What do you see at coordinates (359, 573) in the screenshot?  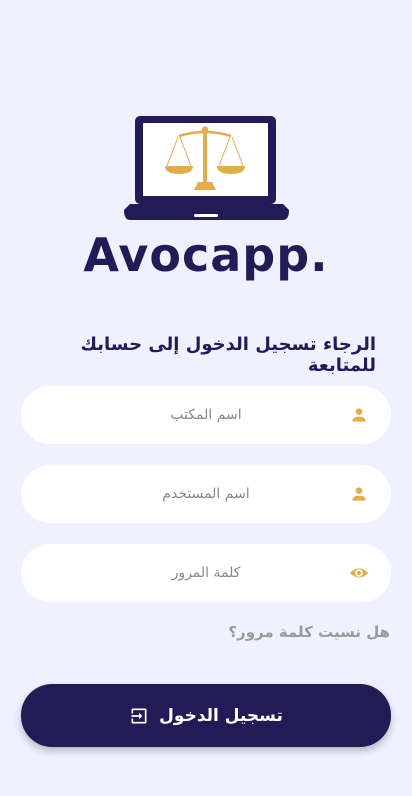 I see `eye-icon` at bounding box center [359, 573].